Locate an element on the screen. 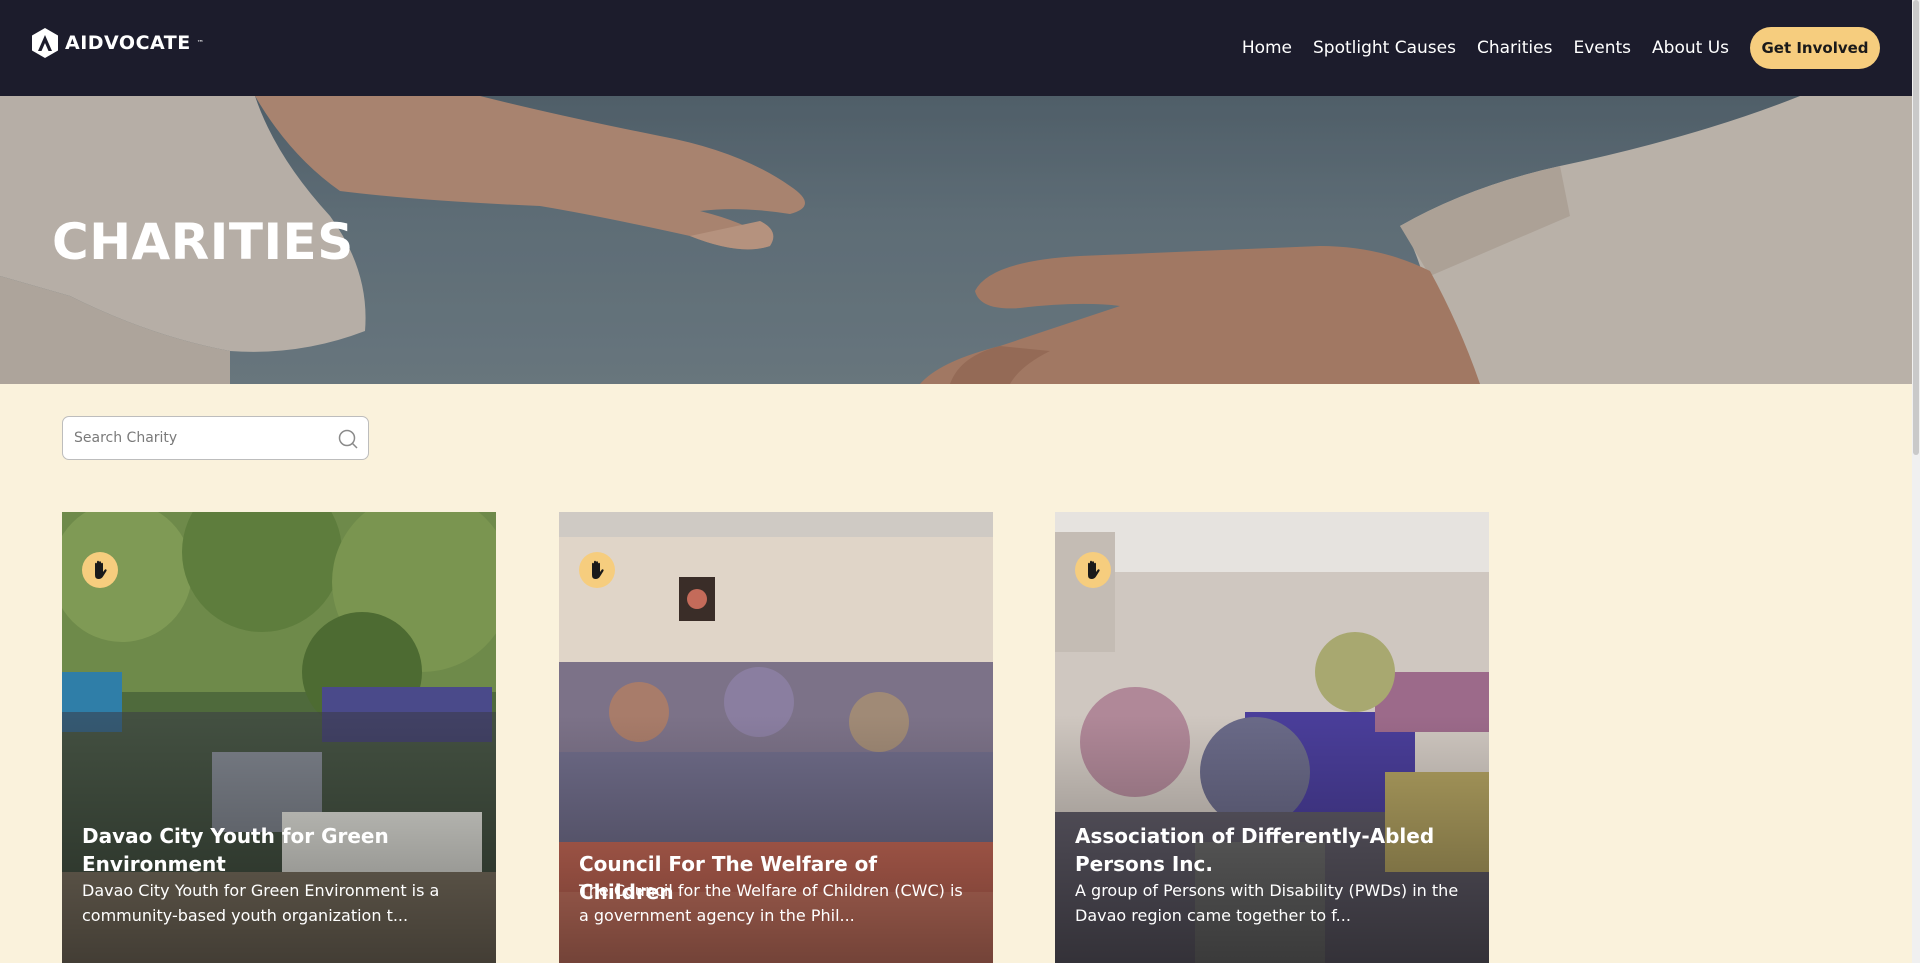 This screenshot has width=1920, height=963. nav-home: Home is located at coordinates (1267, 48).